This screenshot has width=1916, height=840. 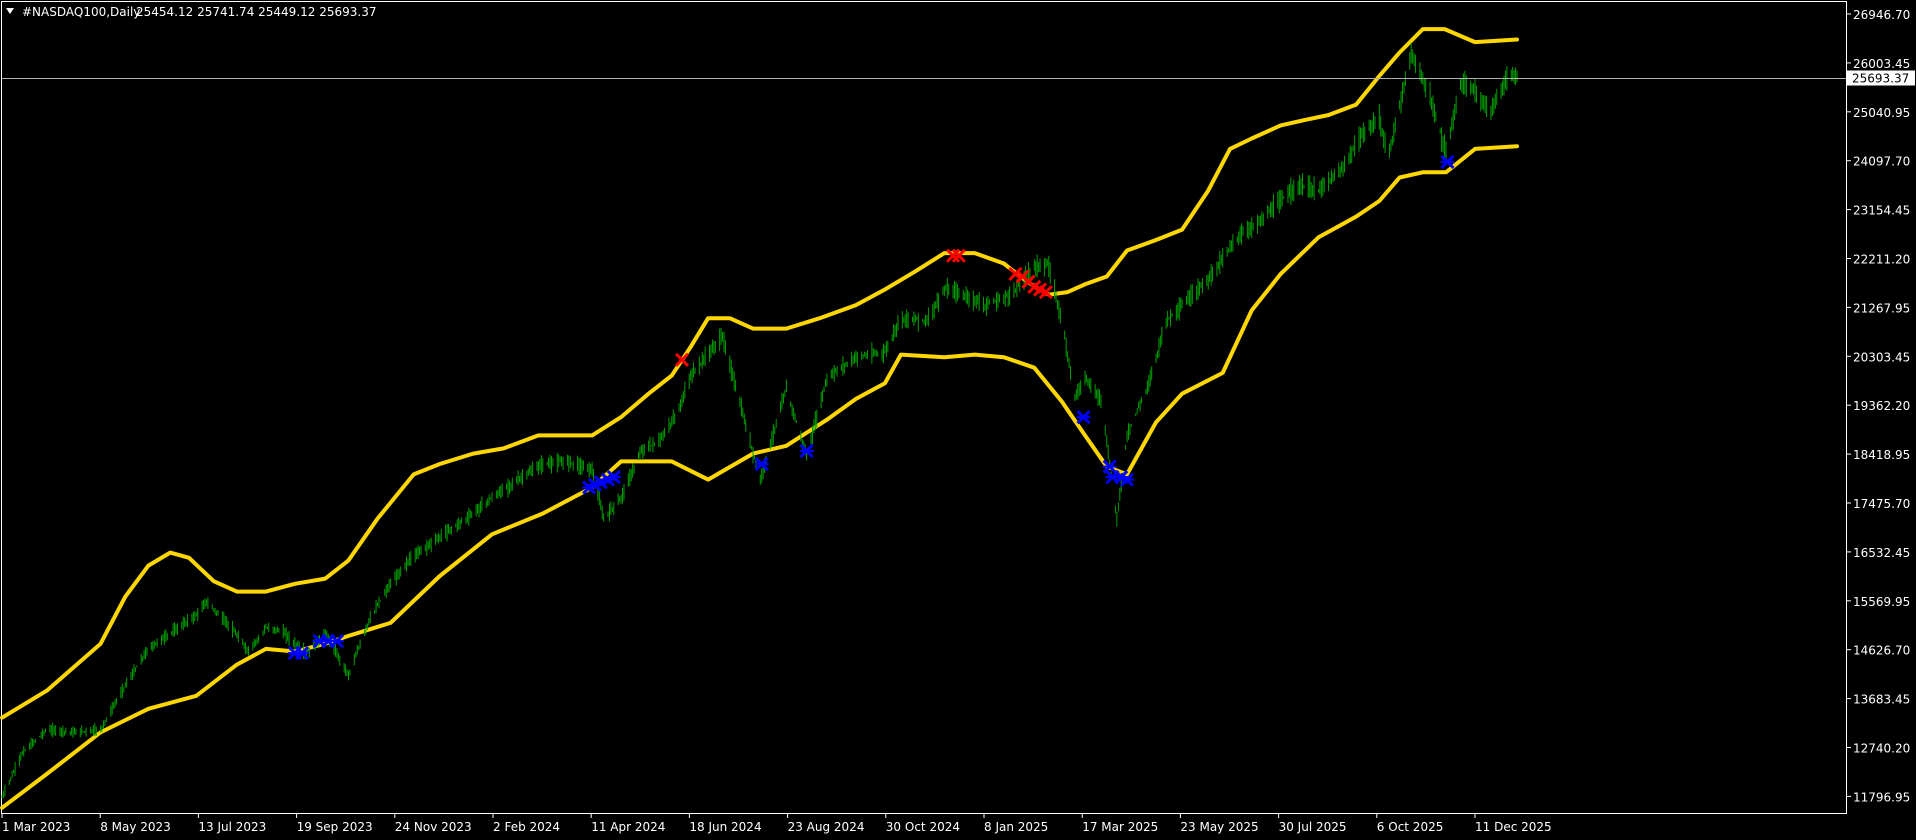 What do you see at coordinates (1313, 827) in the screenshot?
I see `x-tick-label: 30 Jul 2025` at bounding box center [1313, 827].